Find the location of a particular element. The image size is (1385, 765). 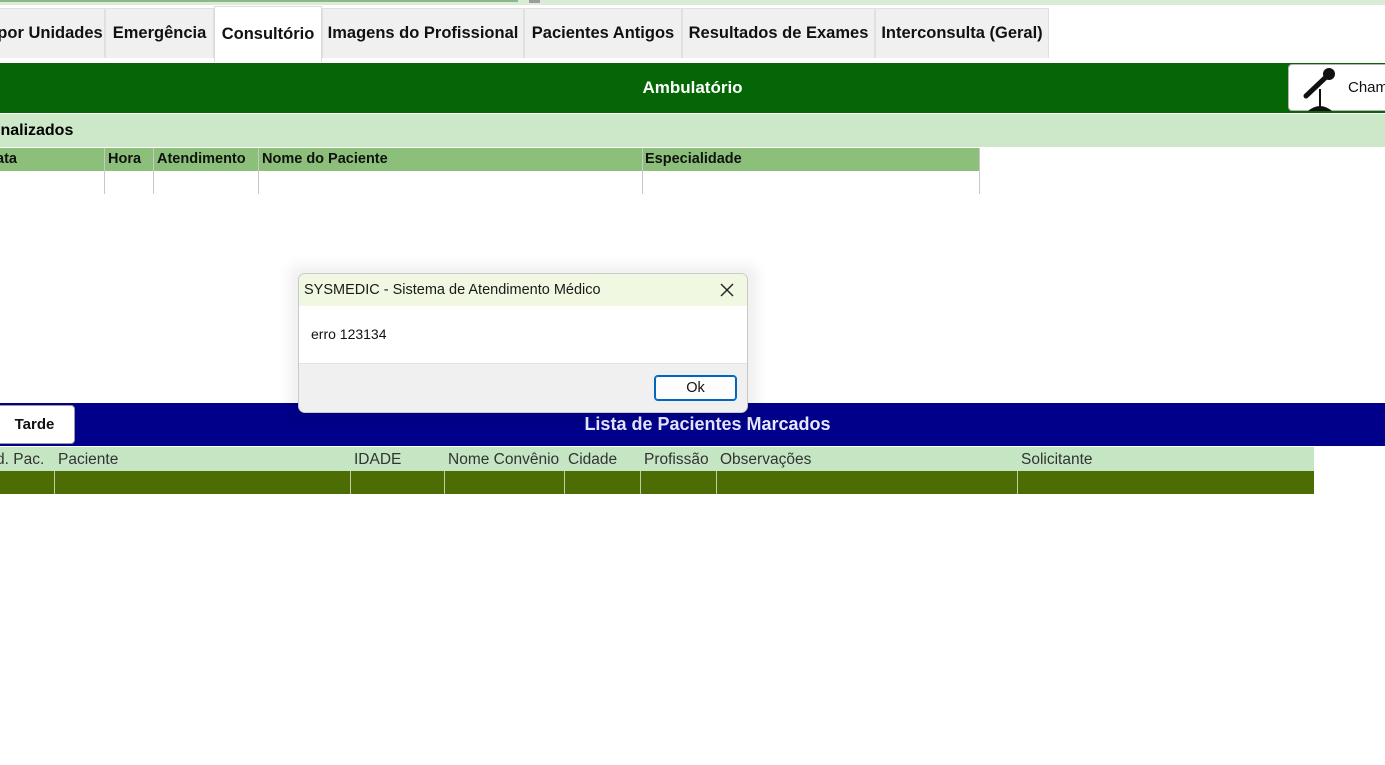

microphone-icon is located at coordinates (1319, 89).